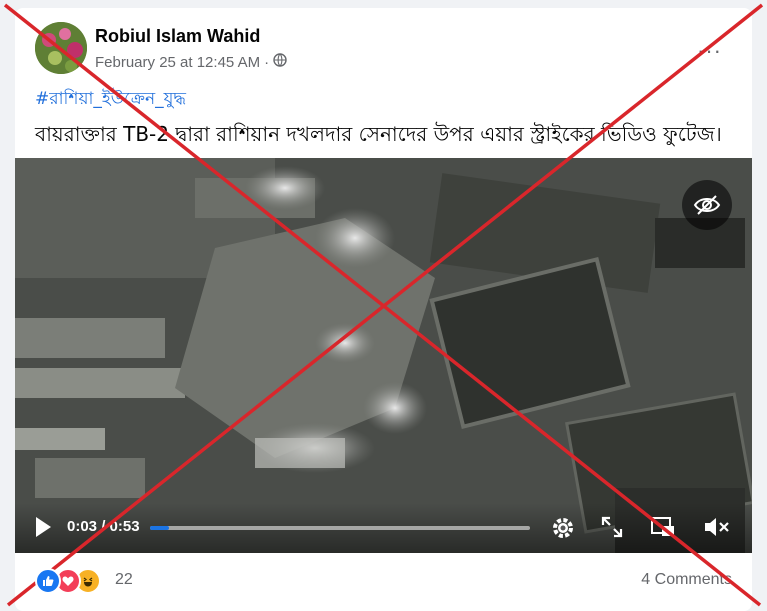  What do you see at coordinates (68, 581) in the screenshot?
I see `reaction-icons` at bounding box center [68, 581].